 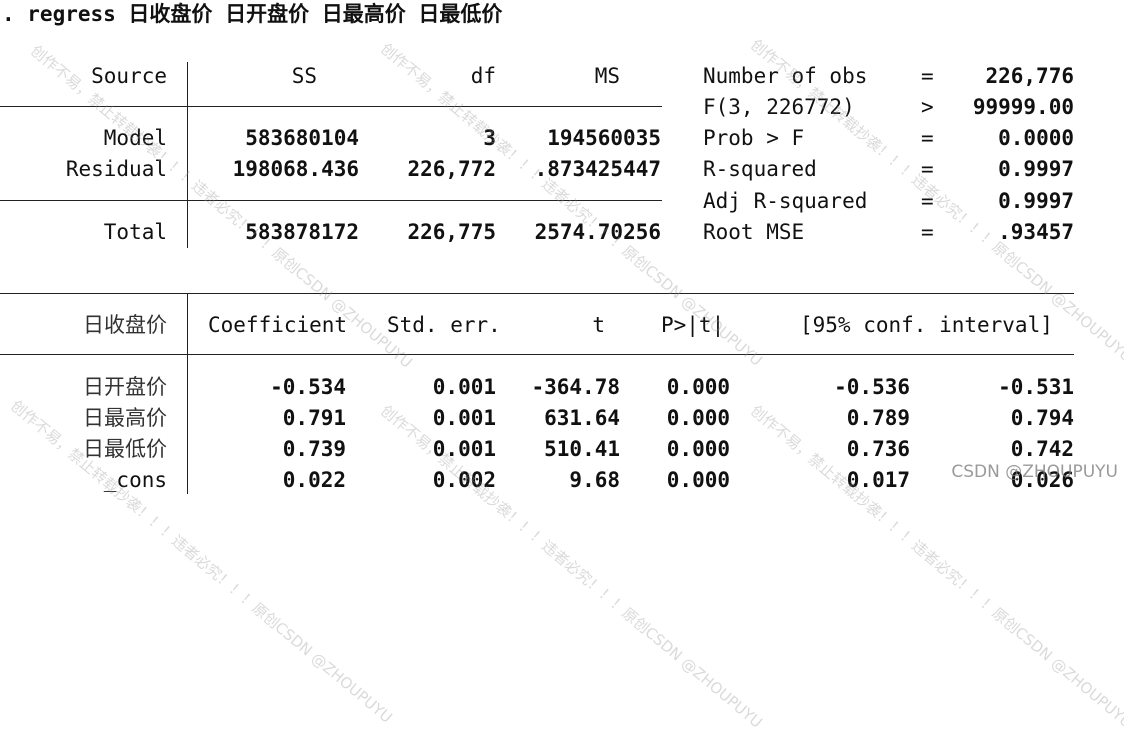 What do you see at coordinates (1042, 449) in the screenshot?
I see `coef-hi-low: 0.742` at bounding box center [1042, 449].